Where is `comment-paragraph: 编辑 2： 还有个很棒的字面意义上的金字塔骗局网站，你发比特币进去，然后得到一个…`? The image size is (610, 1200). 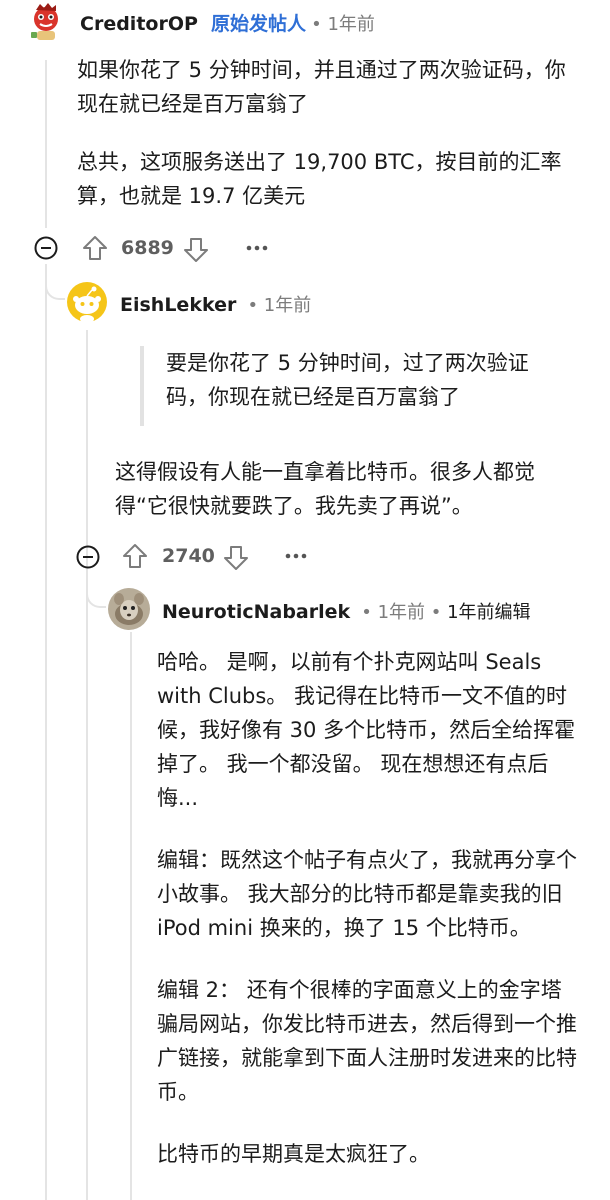
comment-paragraph: 编辑 2： 还有个很棒的字面意义上的金字塔骗局网站，你发比特币进去，然后得到一个… is located at coordinates (367, 1041).